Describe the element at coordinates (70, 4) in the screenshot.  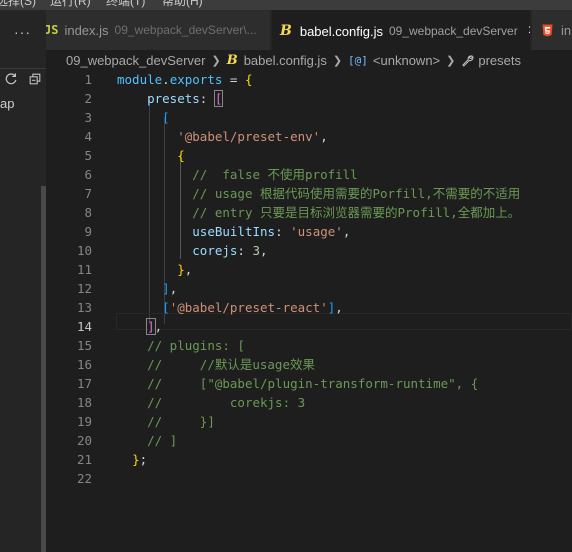
I see `menu-item-run: 运行(R)` at that location.